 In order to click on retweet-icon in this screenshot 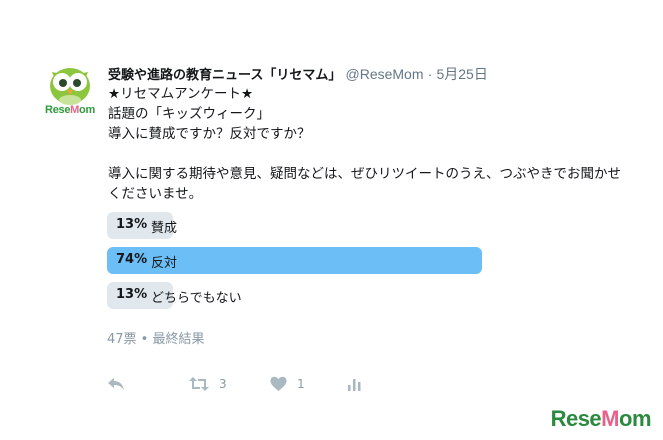, I will do `click(199, 384)`.